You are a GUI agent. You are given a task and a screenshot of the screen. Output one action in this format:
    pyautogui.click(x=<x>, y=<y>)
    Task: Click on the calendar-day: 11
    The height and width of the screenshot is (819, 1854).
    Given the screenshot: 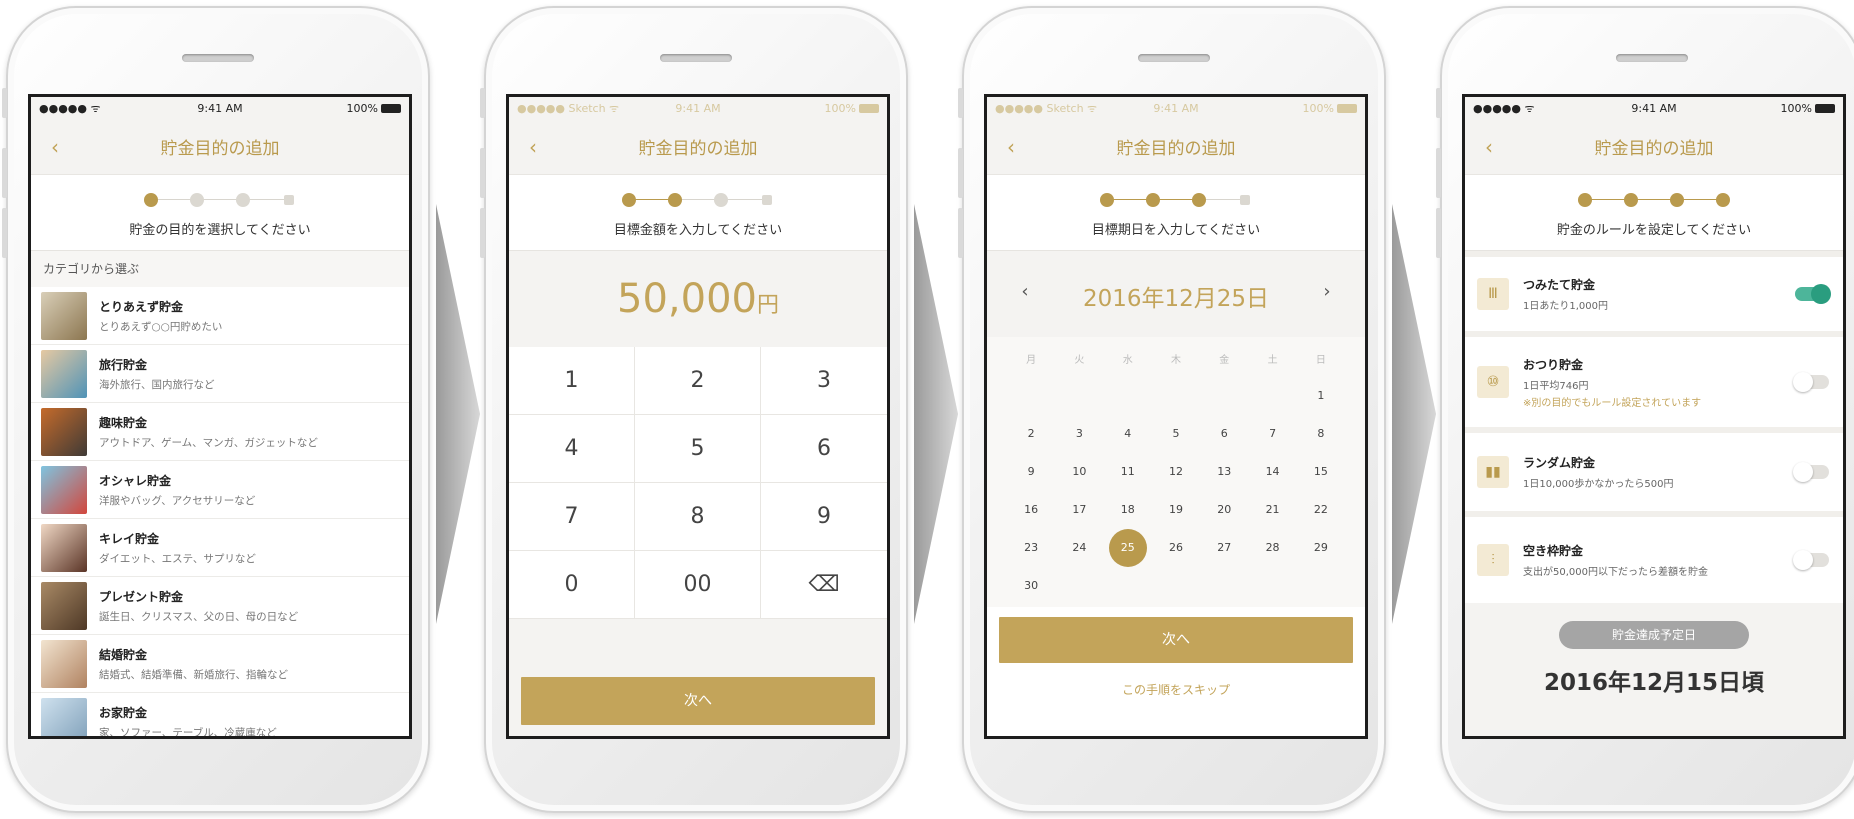 What is the action you would take?
    pyautogui.click(x=1128, y=472)
    